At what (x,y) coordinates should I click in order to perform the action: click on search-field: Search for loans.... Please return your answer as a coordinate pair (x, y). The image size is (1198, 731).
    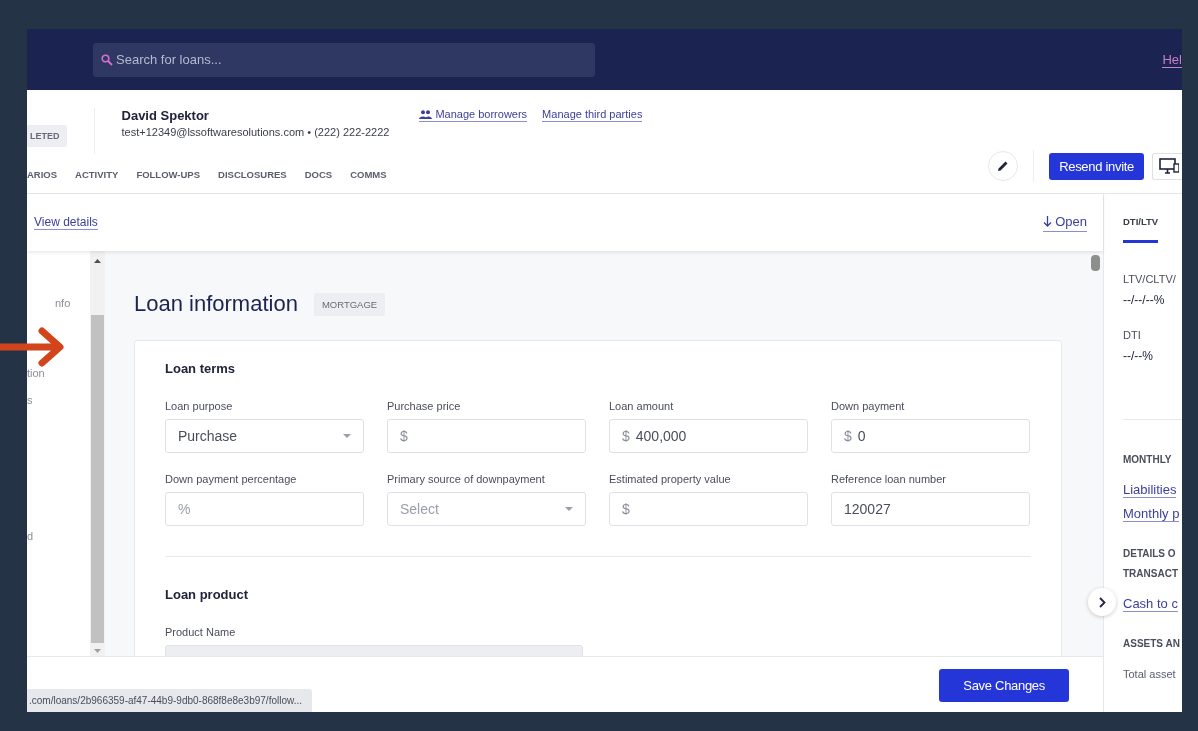
    Looking at the image, I should click on (344, 59).